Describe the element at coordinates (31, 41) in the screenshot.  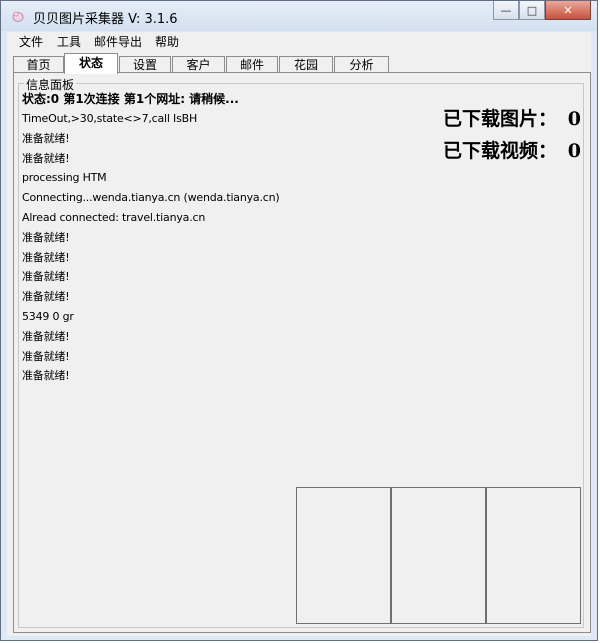
I see `menu-file: 文件` at that location.